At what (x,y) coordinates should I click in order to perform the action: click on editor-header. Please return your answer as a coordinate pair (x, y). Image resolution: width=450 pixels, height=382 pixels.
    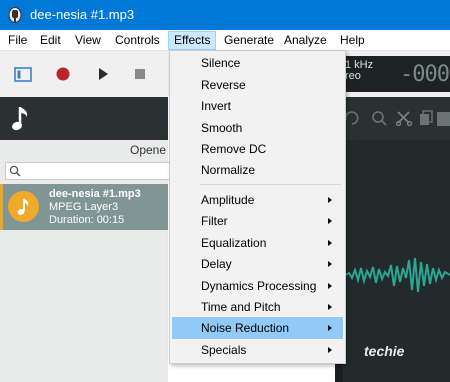
    Looking at the image, I should click on (392, 118).